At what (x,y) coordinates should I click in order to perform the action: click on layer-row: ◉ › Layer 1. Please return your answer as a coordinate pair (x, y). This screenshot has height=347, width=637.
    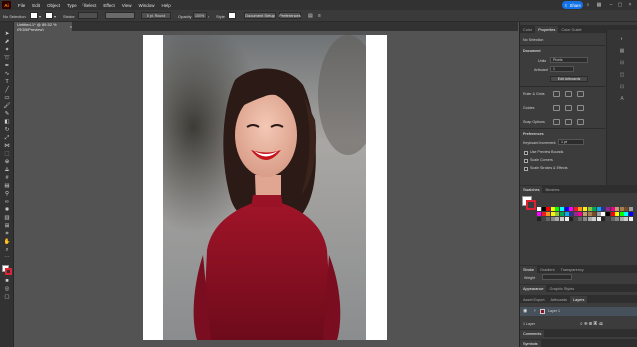
    Looking at the image, I should click on (578, 311).